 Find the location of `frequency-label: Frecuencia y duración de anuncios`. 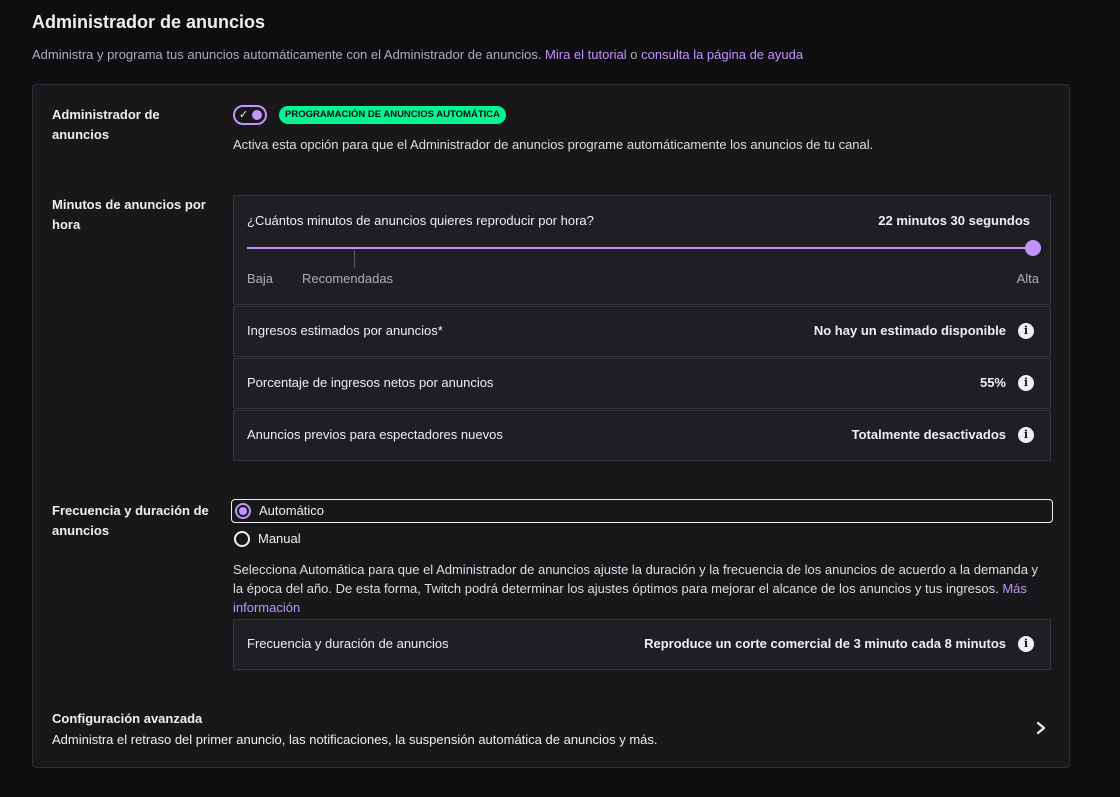

frequency-label: Frecuencia y duración de anuncios is located at coordinates (130, 520).